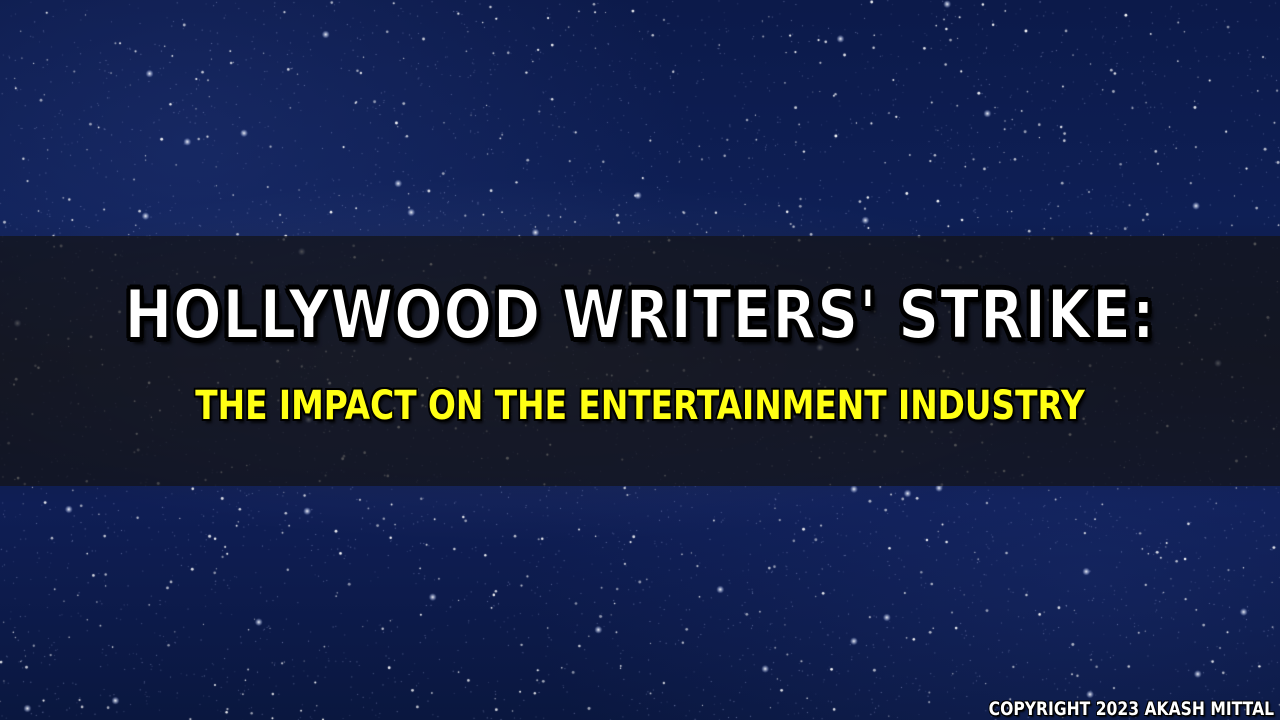  What do you see at coordinates (640, 315) in the screenshot?
I see `headline-title: HOLLYWOOD WRITERS' STRIKE:` at bounding box center [640, 315].